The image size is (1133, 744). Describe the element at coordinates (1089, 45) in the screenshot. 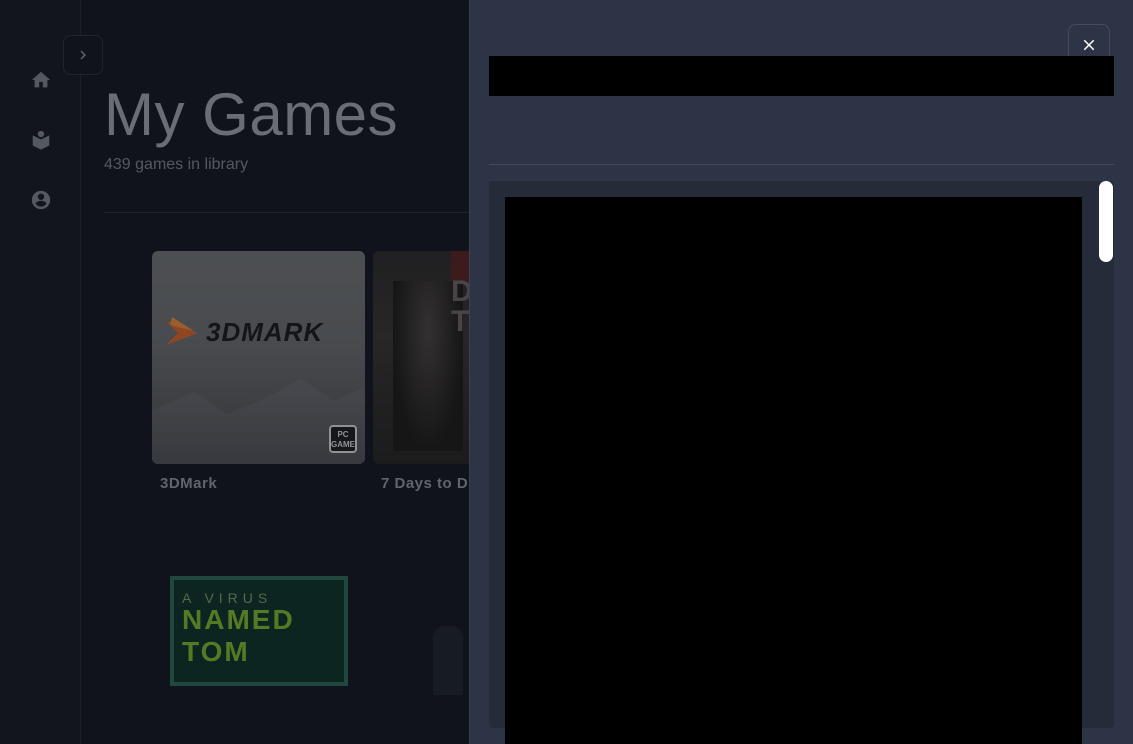

I see `close-icon` at that location.